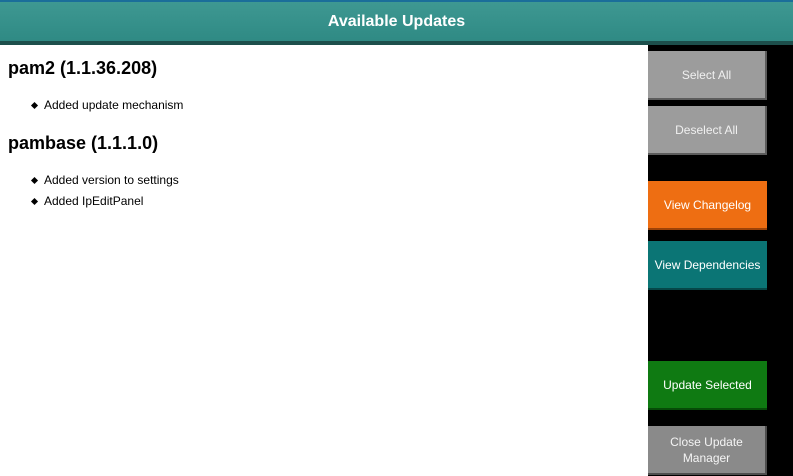 The height and width of the screenshot is (476, 793). Describe the element at coordinates (114, 105) in the screenshot. I see `change-text: Added update mechanism` at that location.